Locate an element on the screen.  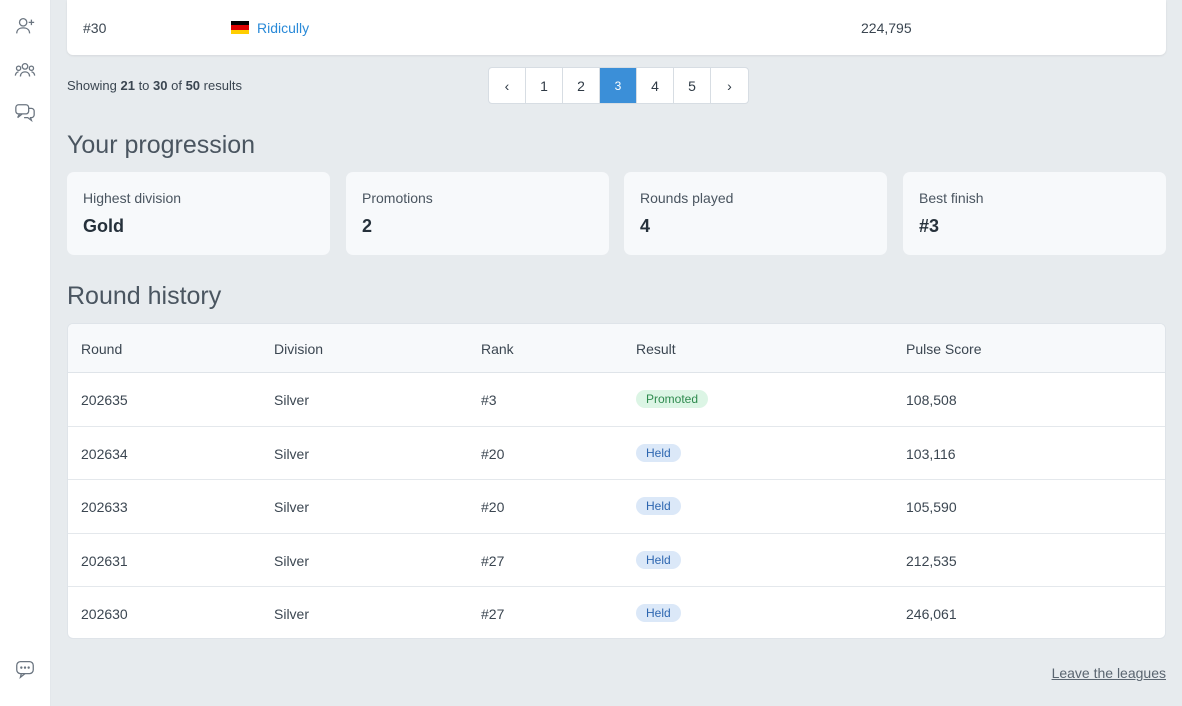
stat-label: Best finish is located at coordinates (951, 198).